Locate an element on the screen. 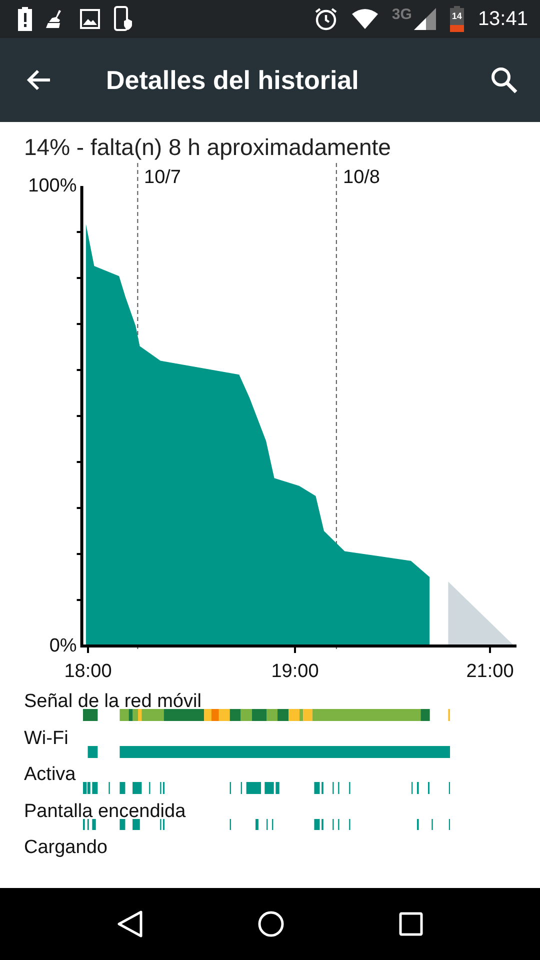 Image resolution: width=540 pixels, height=960 pixels. y-axis-label: 100% is located at coordinates (52, 186).